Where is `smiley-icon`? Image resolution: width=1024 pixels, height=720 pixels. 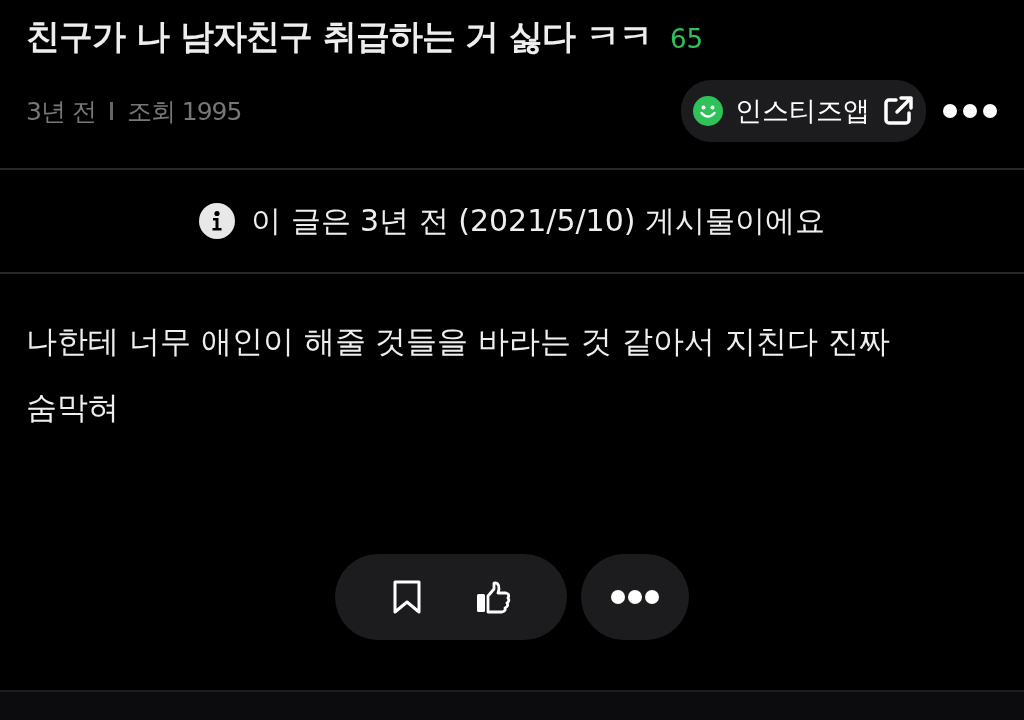
smiley-icon is located at coordinates (708, 111).